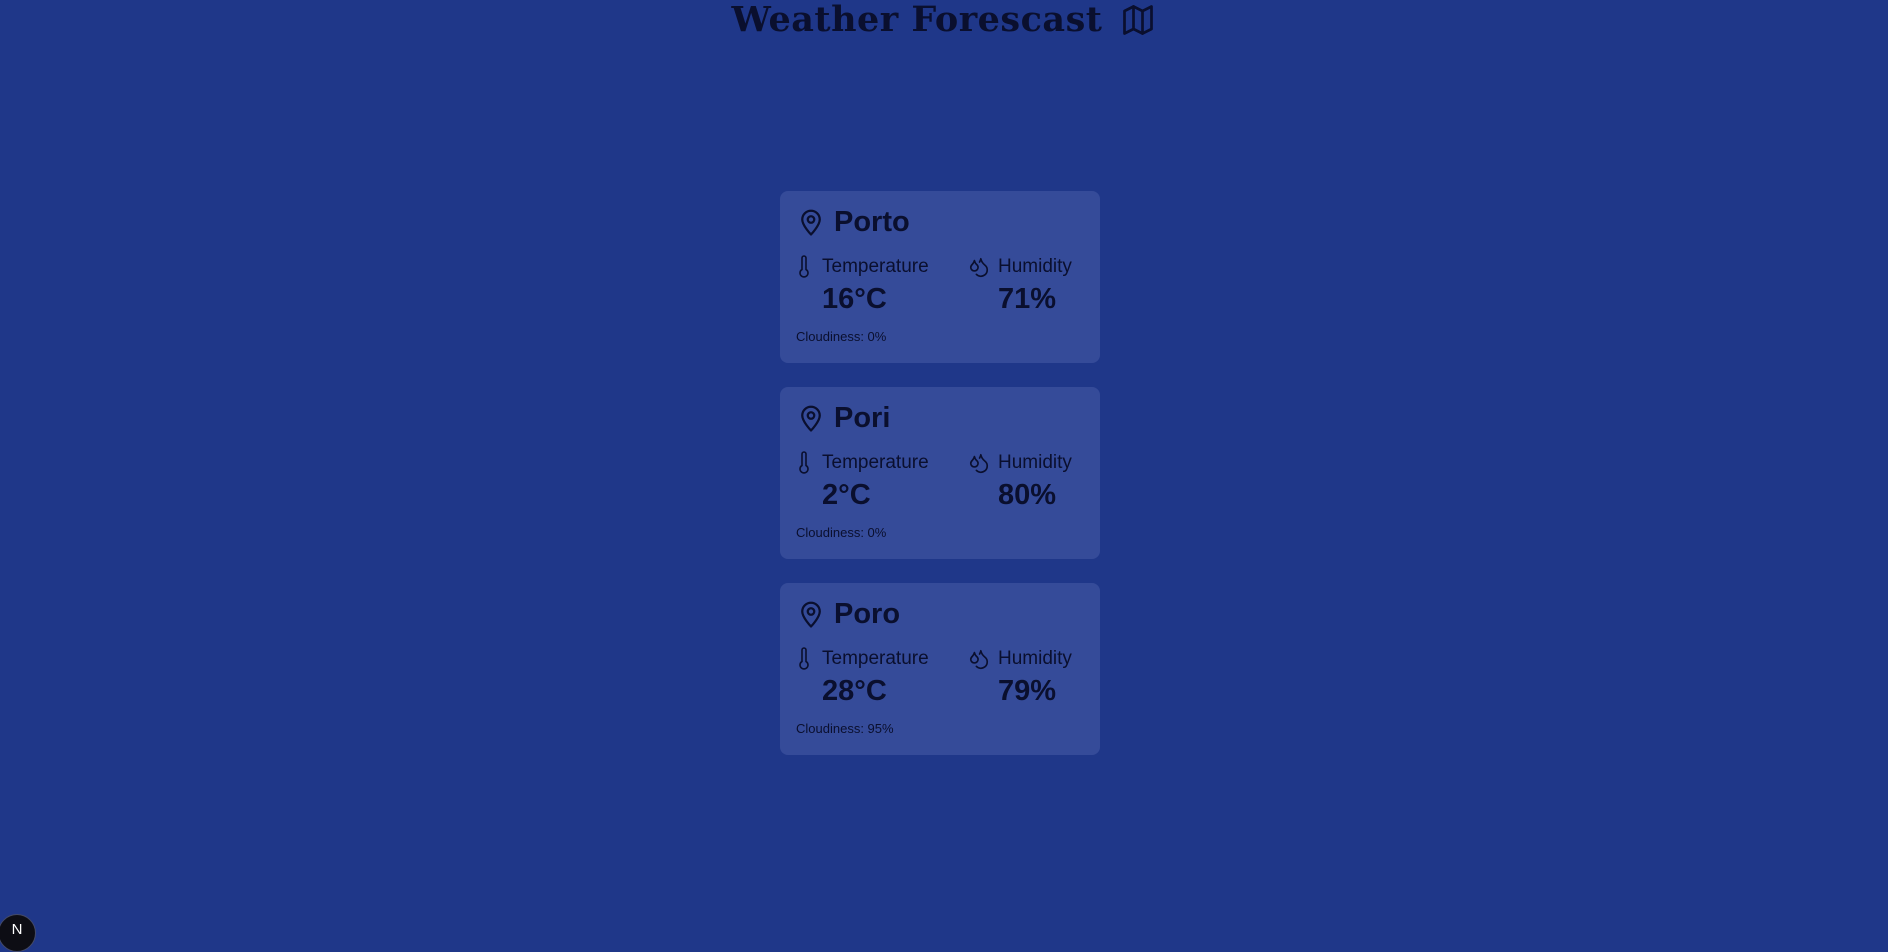 The image size is (1888, 952). I want to click on city-row: Pori, so click(843, 418).